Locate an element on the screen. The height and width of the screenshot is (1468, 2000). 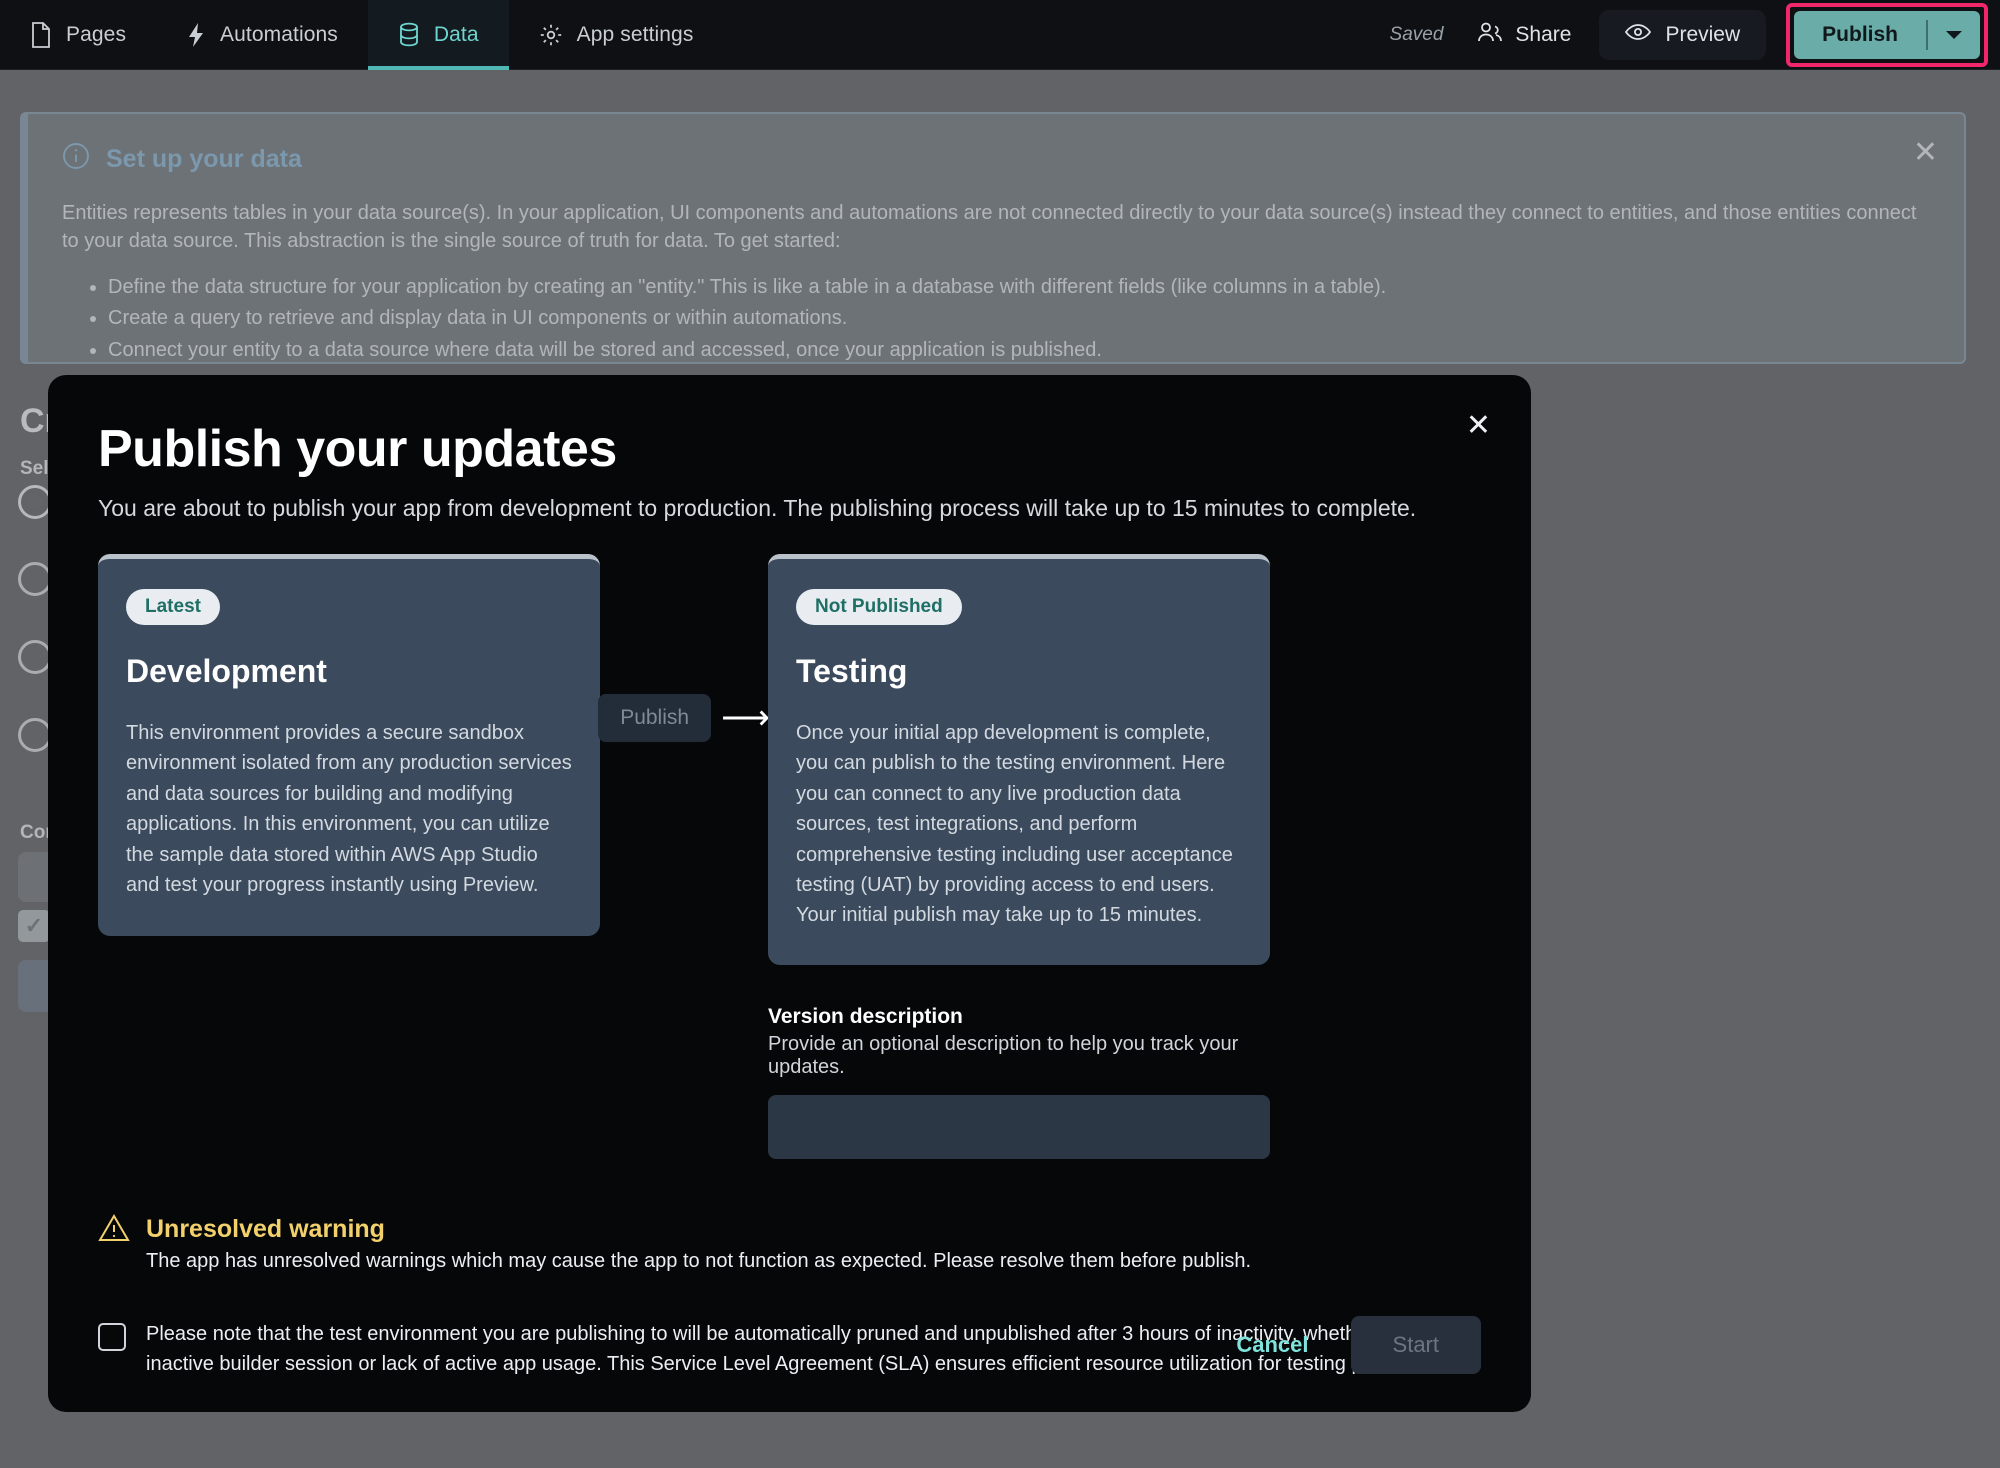
share-button: Share is located at coordinates (1524, 35).